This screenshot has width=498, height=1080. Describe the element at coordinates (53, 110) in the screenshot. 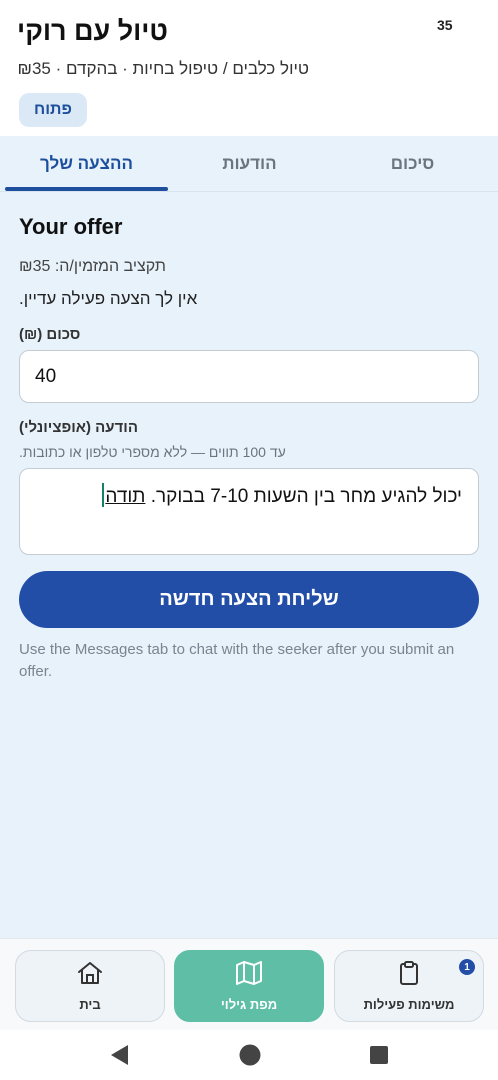

I see `status-badge: פתוח` at that location.